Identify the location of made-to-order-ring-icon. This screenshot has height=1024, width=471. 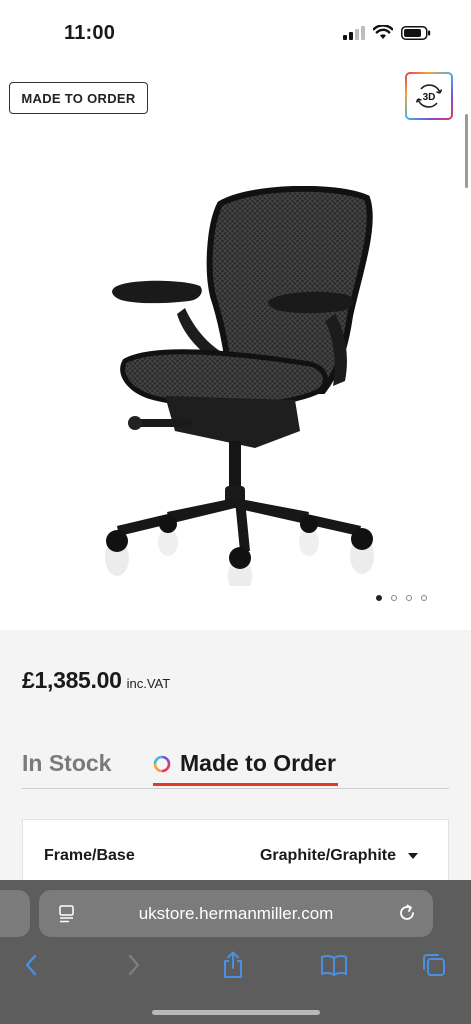
(162, 763).